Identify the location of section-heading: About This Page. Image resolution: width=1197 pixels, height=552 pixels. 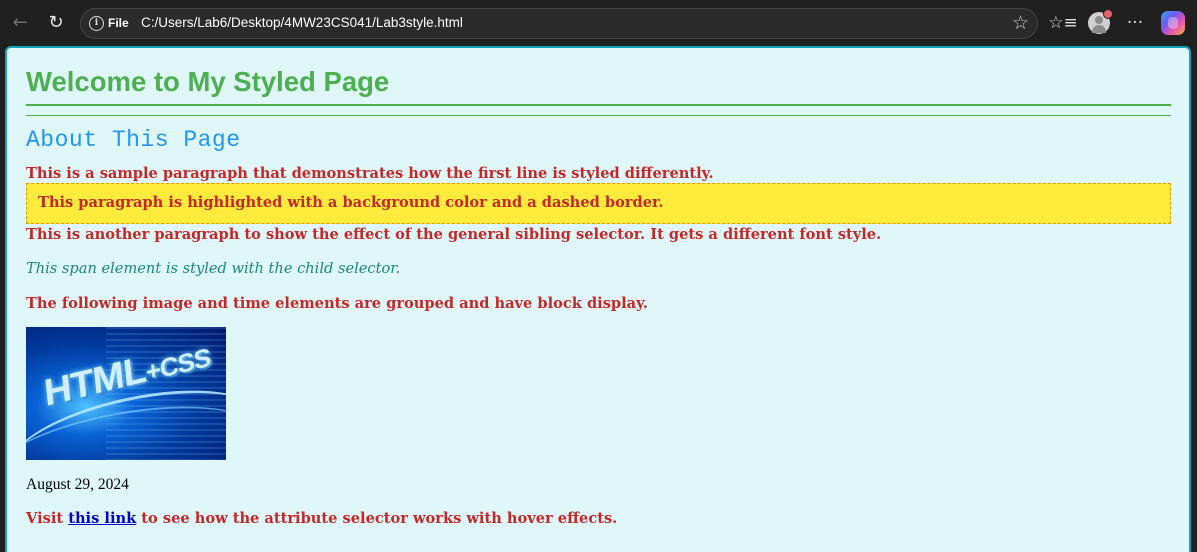
(133, 140).